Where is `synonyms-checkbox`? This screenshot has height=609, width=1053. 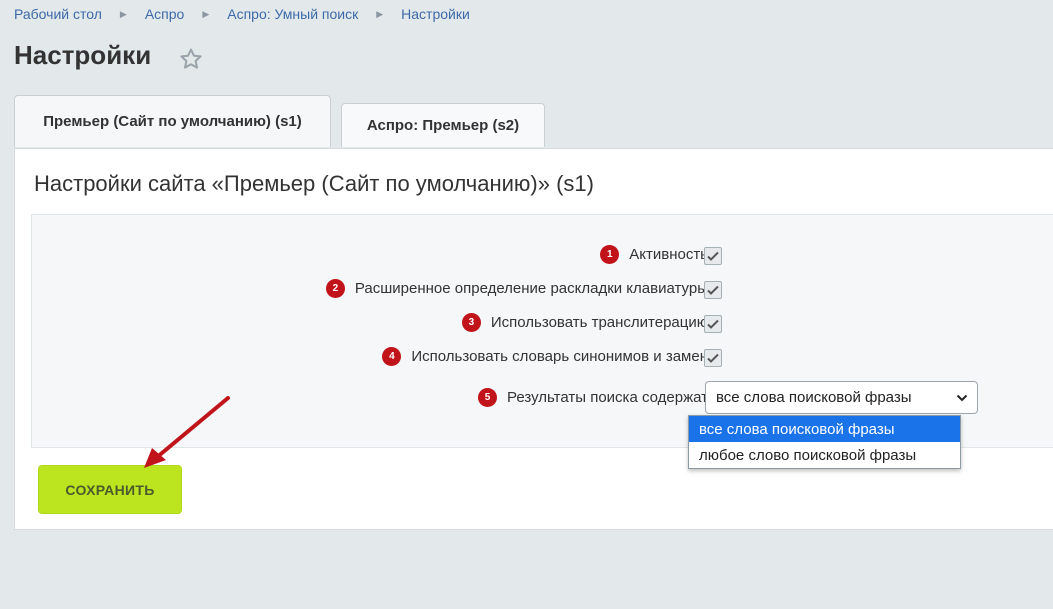
synonyms-checkbox is located at coordinates (713, 358).